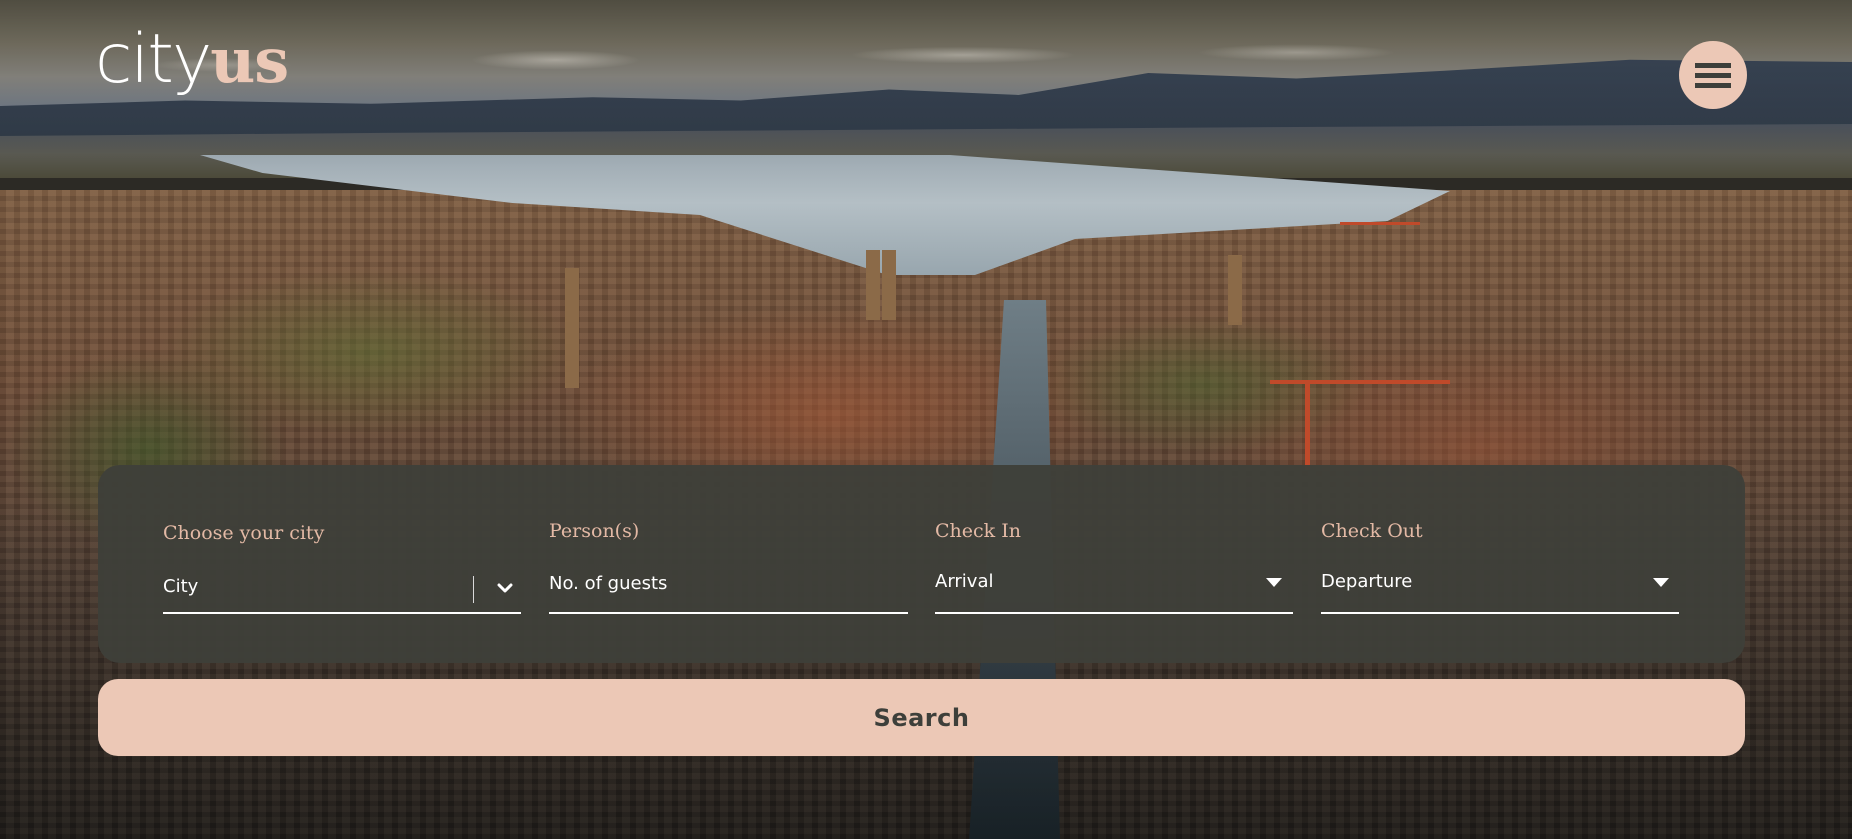  I want to click on guests-field: Person(s) No. of guests, so click(728, 564).